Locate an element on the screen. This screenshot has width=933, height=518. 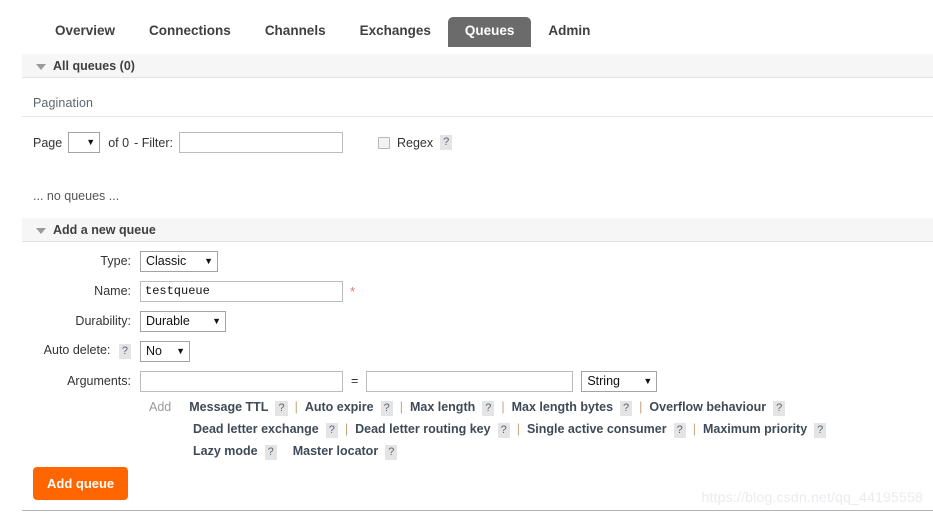
form-row-type: Type: Classic ▼ is located at coordinates (477, 261).